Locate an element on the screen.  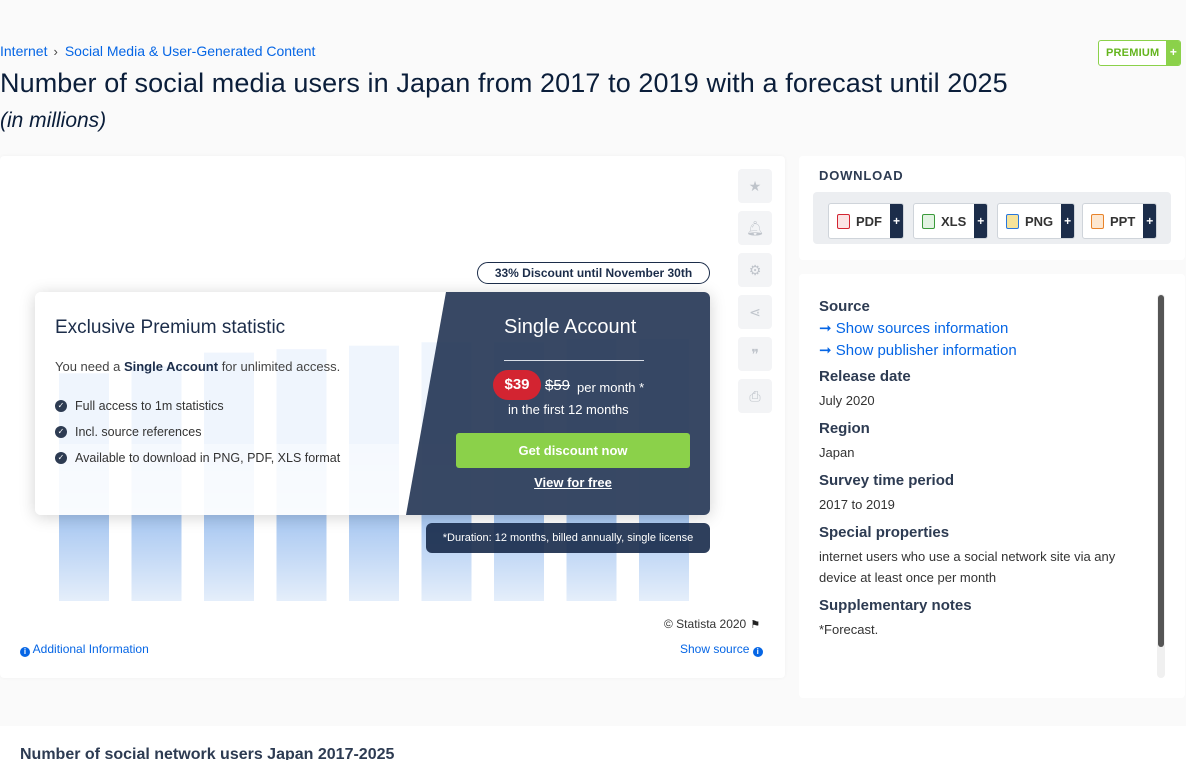
region-value: Japan is located at coordinates (837, 452).